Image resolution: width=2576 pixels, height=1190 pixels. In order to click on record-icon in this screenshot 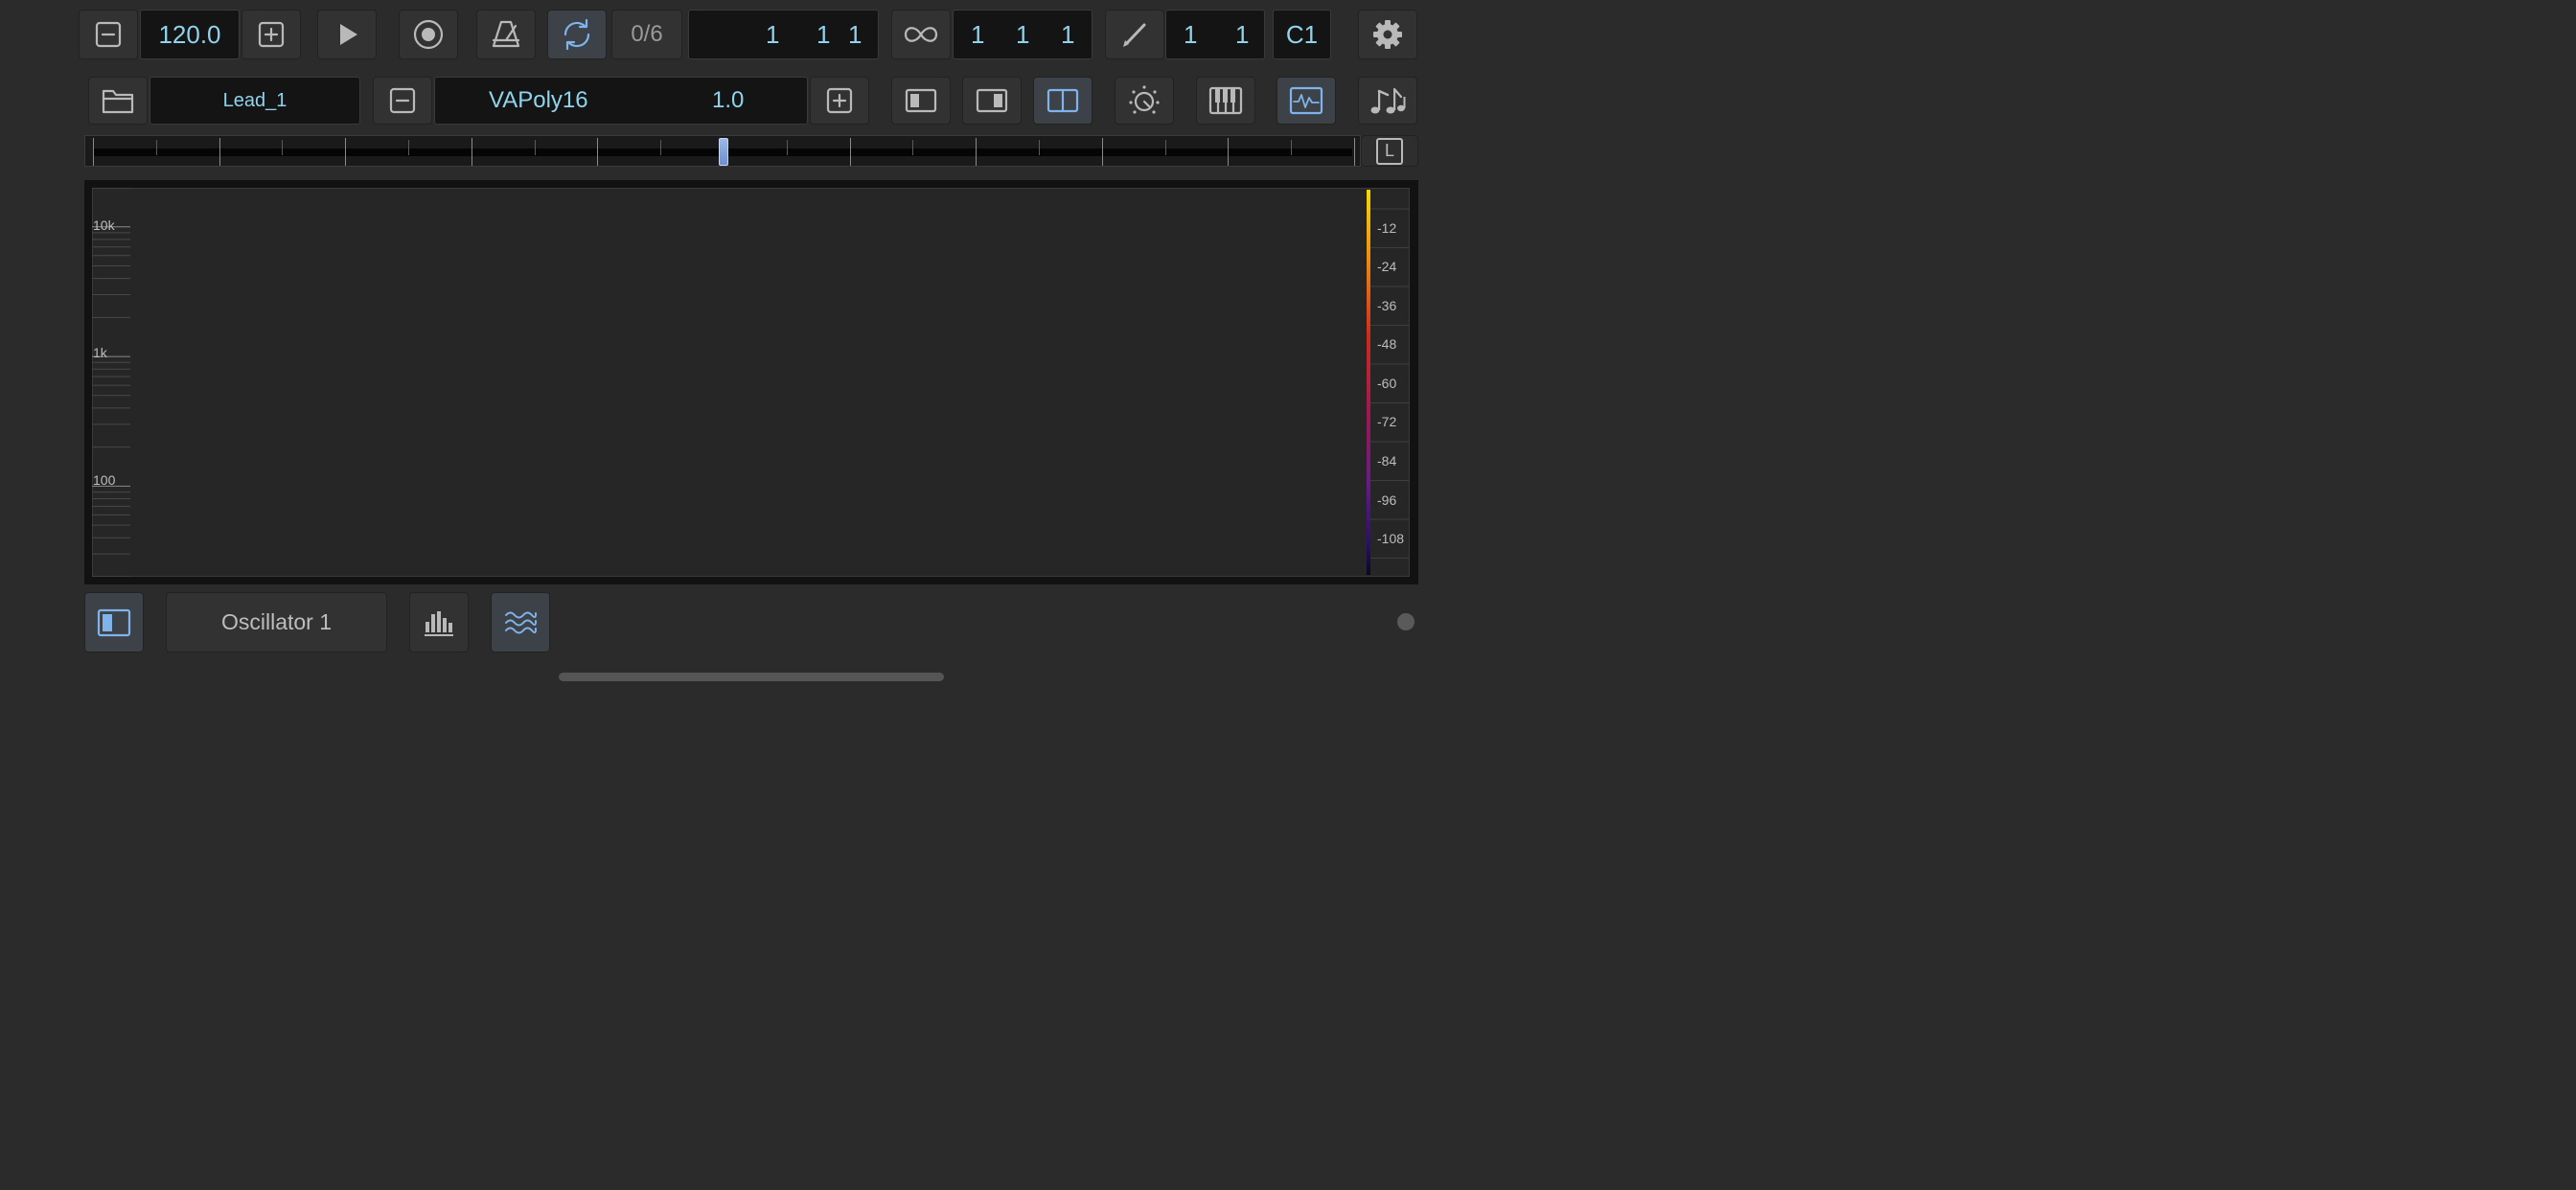, I will do `click(428, 35)`.